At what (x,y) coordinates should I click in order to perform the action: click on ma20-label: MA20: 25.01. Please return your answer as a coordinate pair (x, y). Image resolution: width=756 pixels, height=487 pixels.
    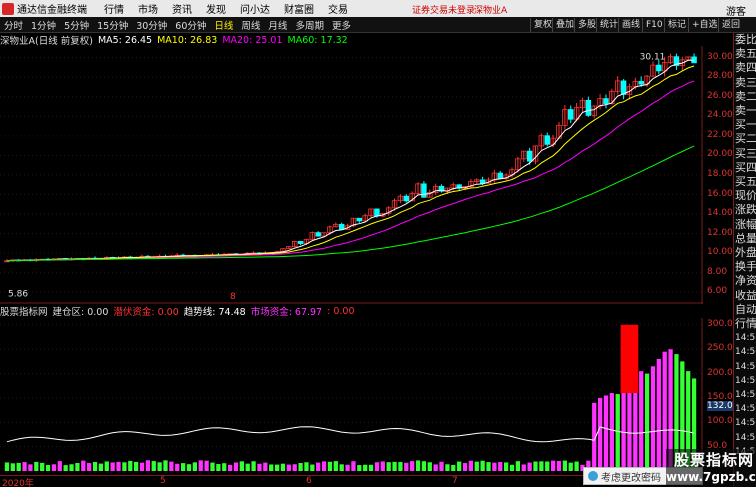
    Looking at the image, I should click on (252, 40).